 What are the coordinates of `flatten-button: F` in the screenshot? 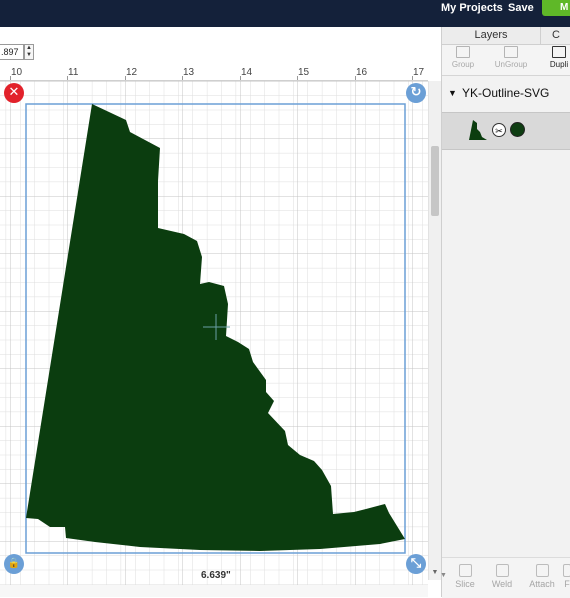 It's located at (566, 576).